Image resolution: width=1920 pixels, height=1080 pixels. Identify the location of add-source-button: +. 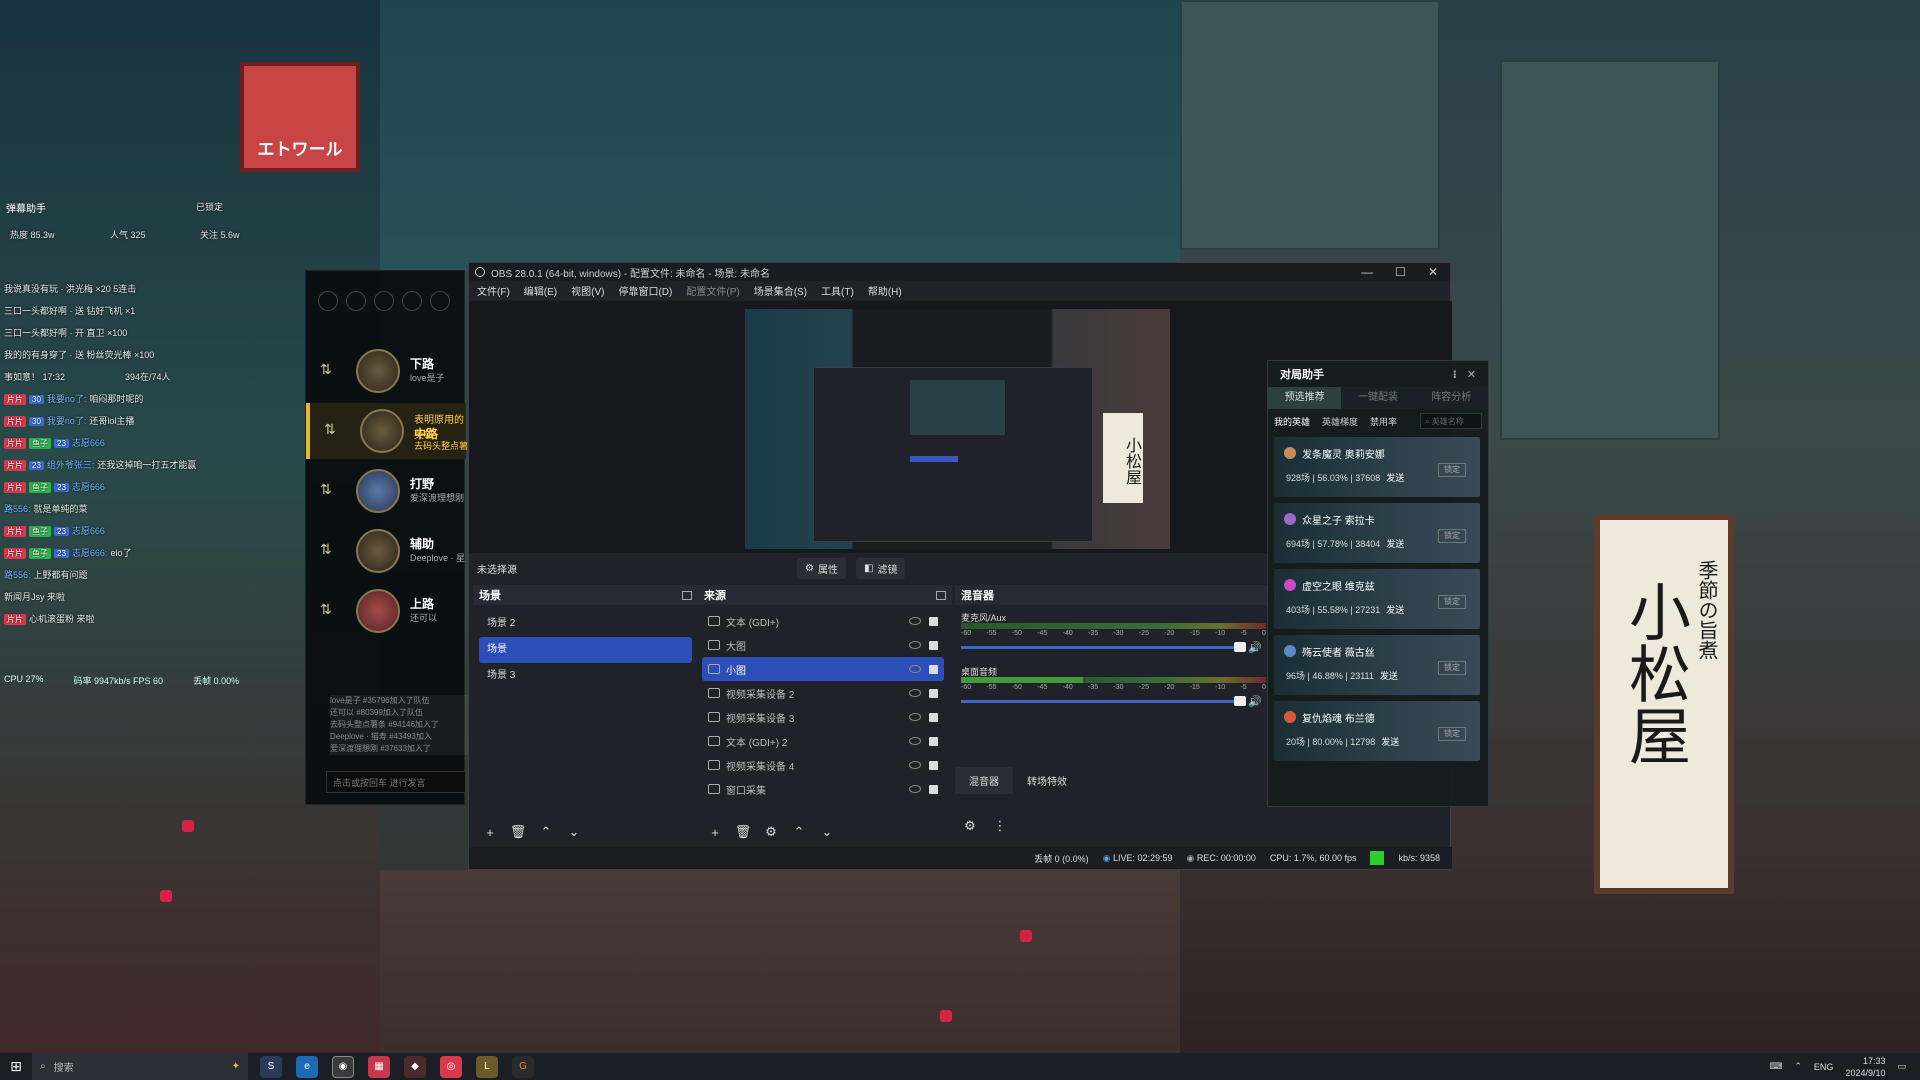
(715, 832).